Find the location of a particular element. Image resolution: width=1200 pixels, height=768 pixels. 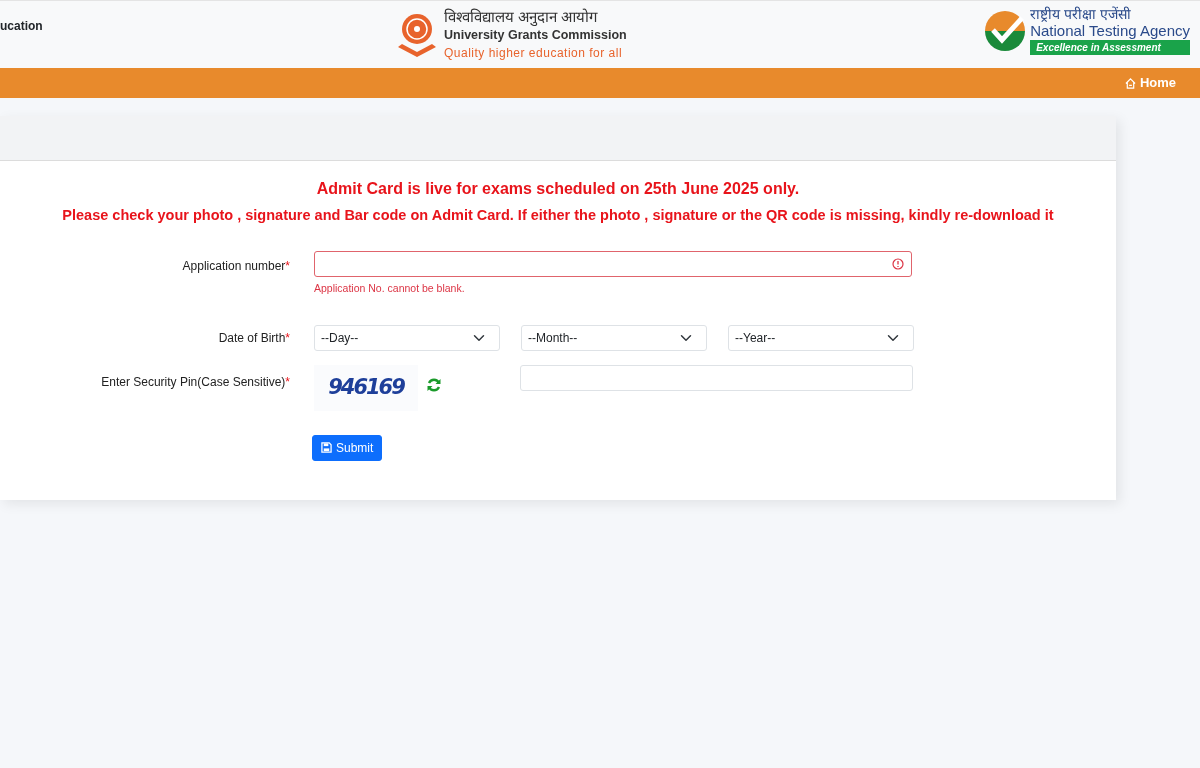

dropdown: --Month-- is located at coordinates (614, 337).